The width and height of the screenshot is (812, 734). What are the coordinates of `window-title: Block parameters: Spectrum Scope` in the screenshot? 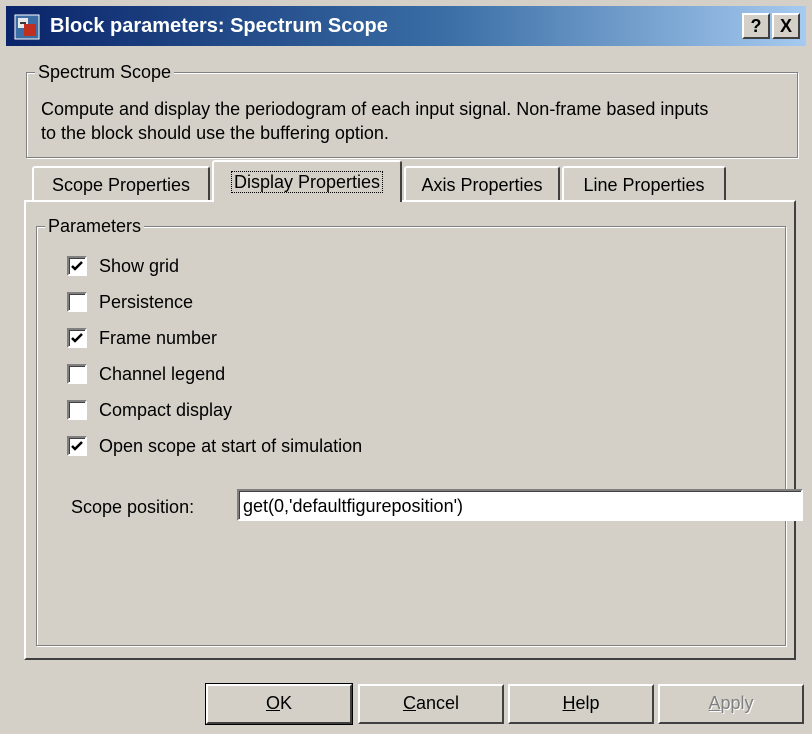 It's located at (219, 26).